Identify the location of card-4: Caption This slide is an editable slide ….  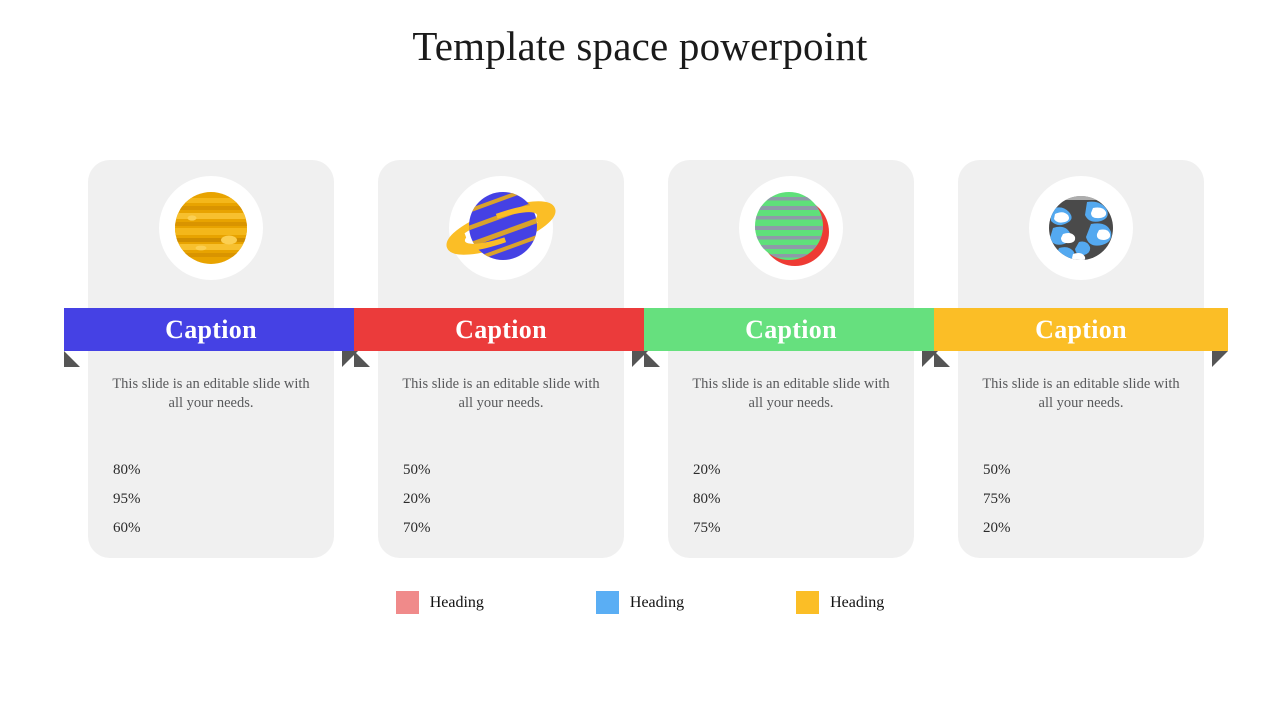
(1081, 359).